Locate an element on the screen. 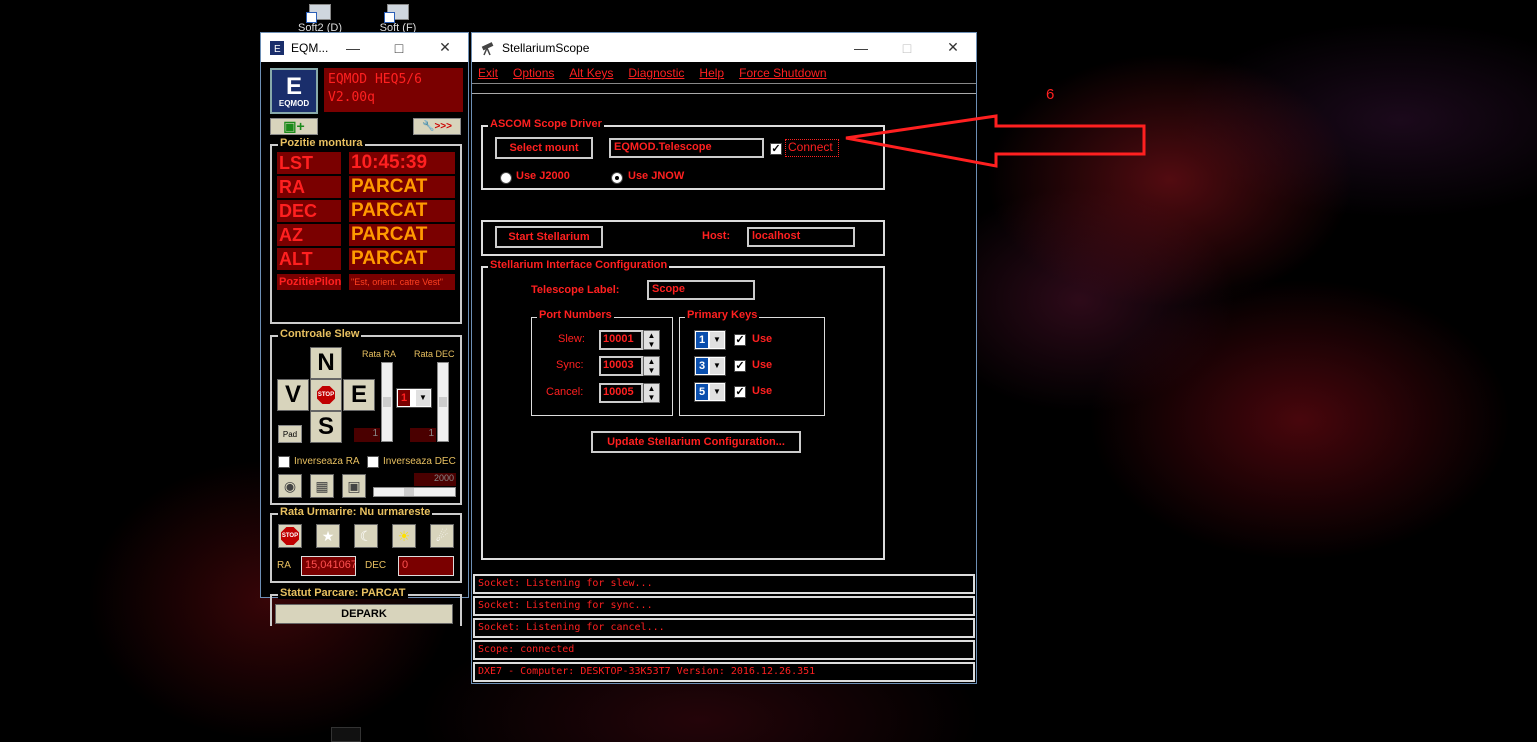 The height and width of the screenshot is (742, 1537). position-label: LST is located at coordinates (309, 163).